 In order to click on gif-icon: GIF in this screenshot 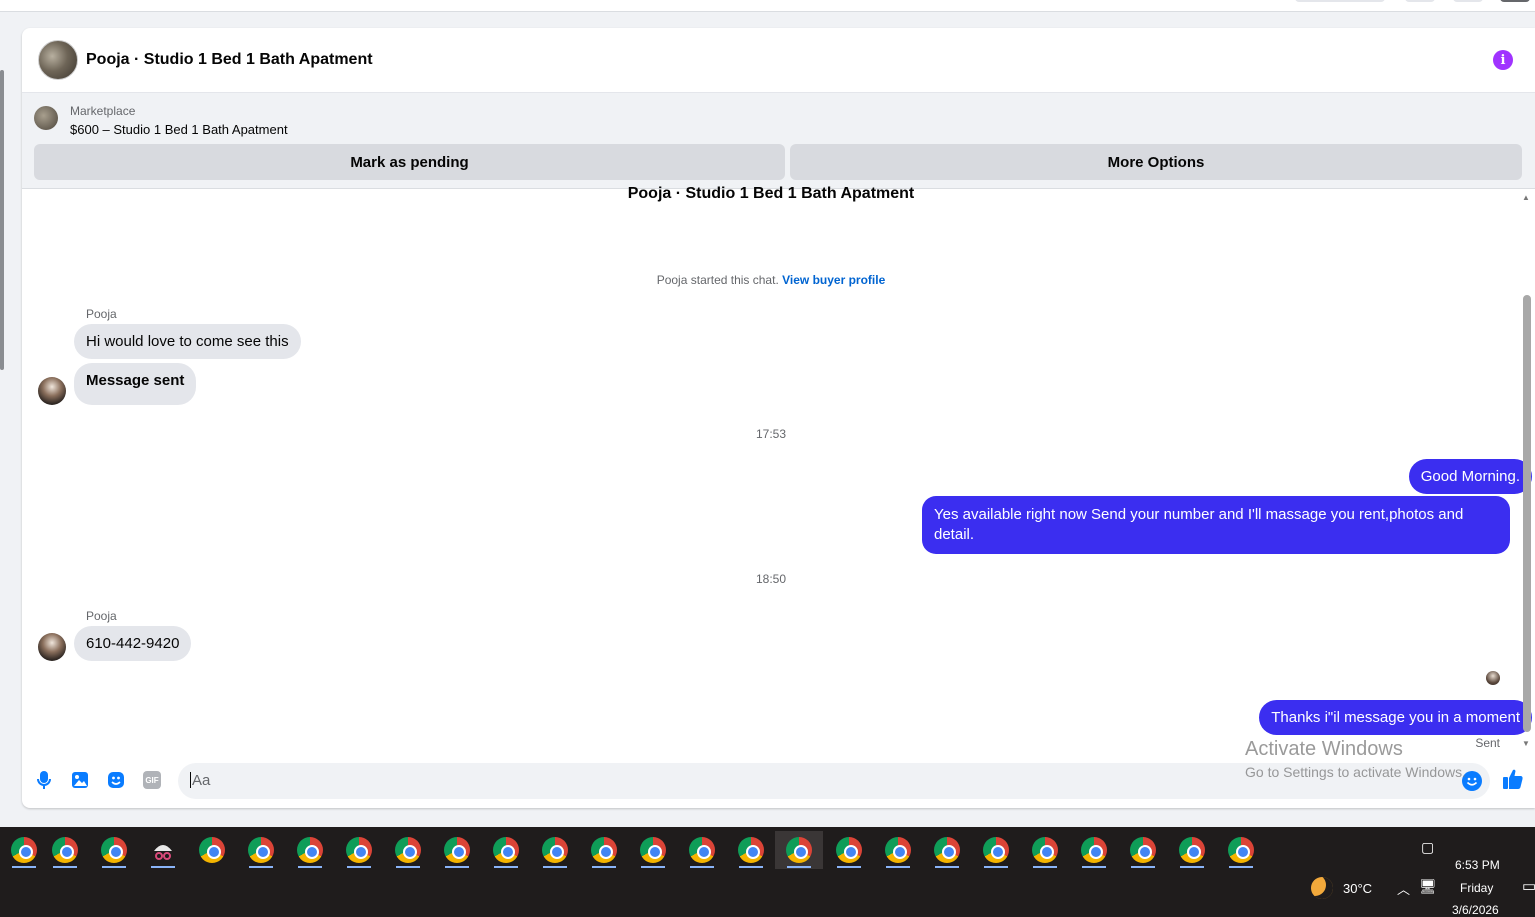, I will do `click(152, 780)`.